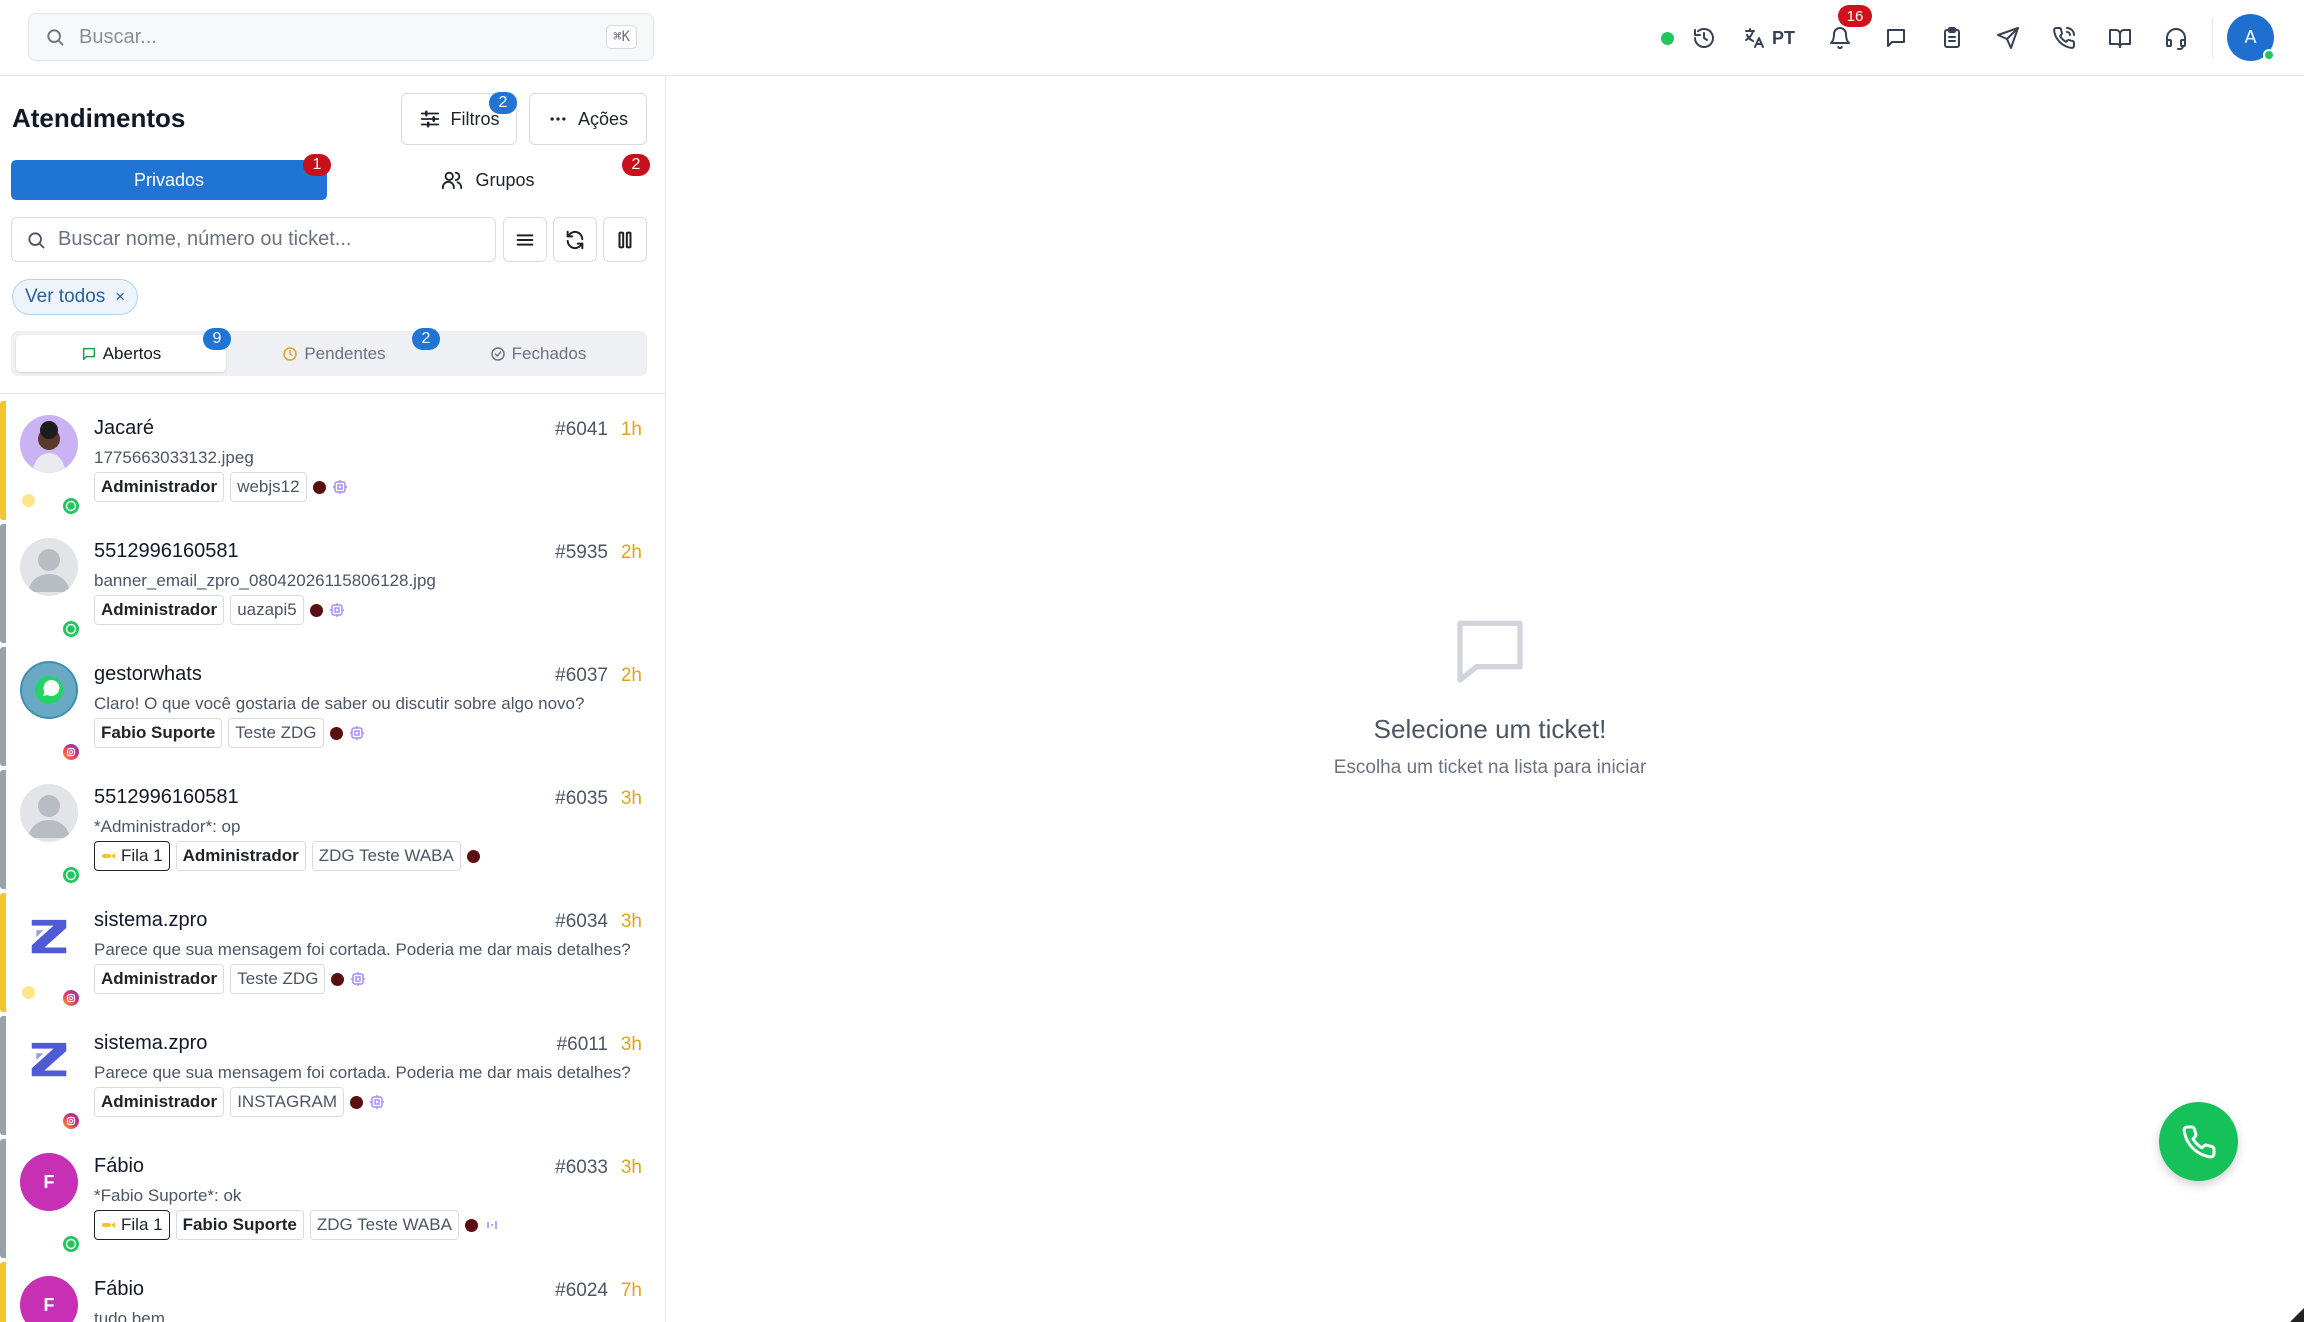  I want to click on search-icon, so click(36, 240).